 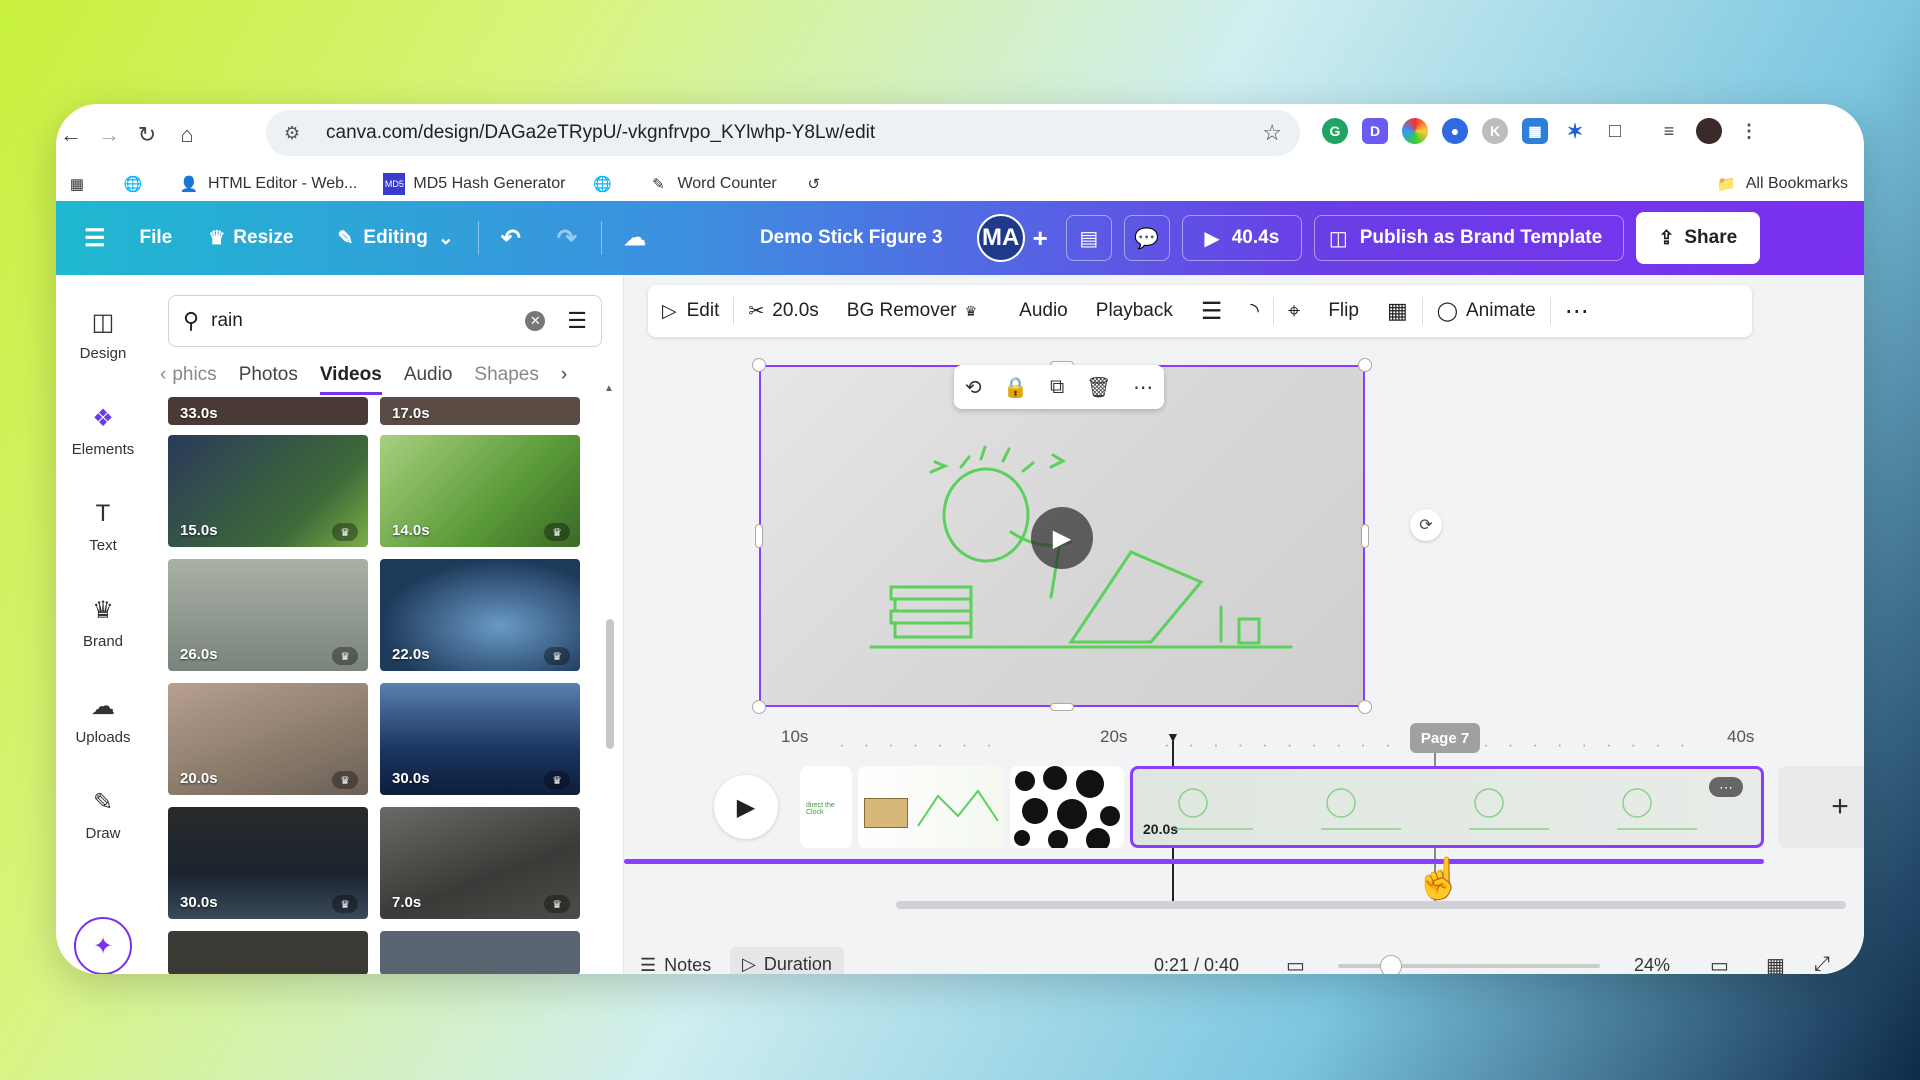 I want to click on lock-icon: 🔒, so click(x=1015, y=387).